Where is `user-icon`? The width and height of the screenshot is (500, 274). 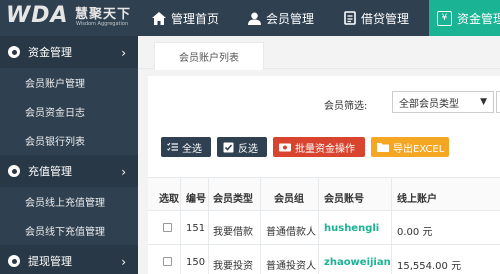 user-icon is located at coordinates (254, 18).